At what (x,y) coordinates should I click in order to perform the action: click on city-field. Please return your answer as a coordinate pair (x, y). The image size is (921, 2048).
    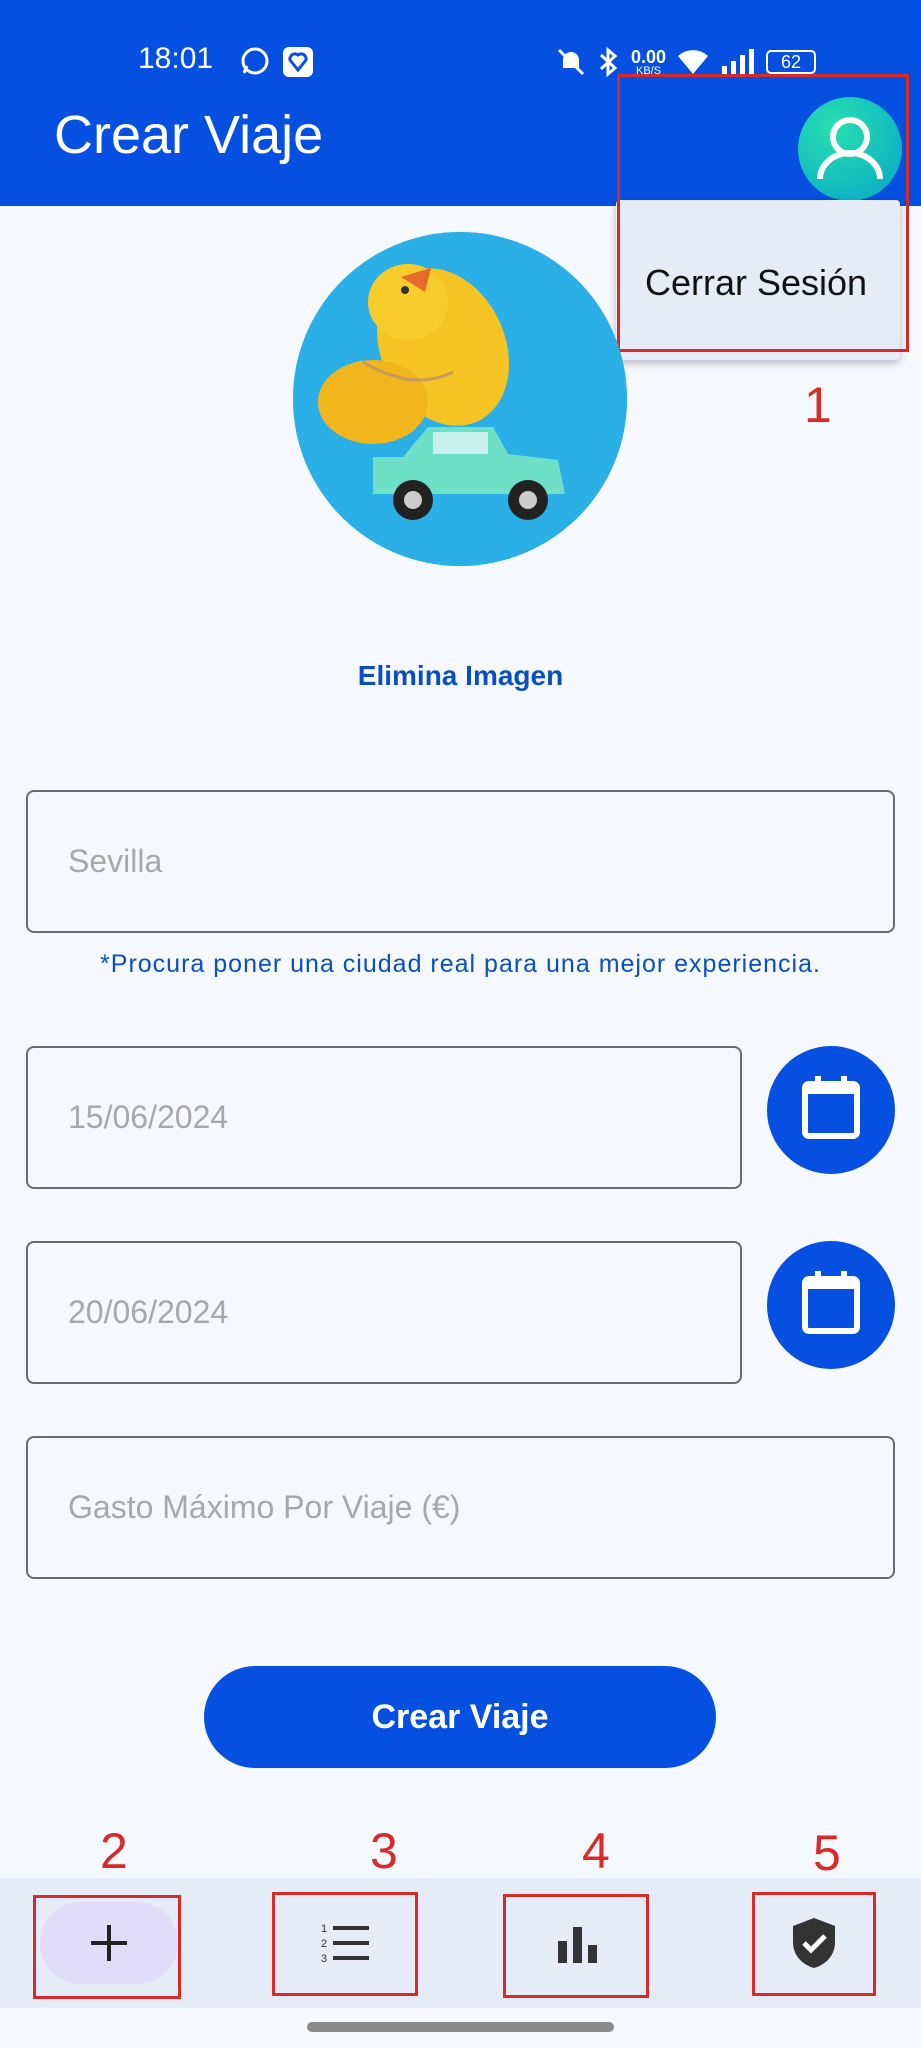
    Looking at the image, I should click on (460, 861).